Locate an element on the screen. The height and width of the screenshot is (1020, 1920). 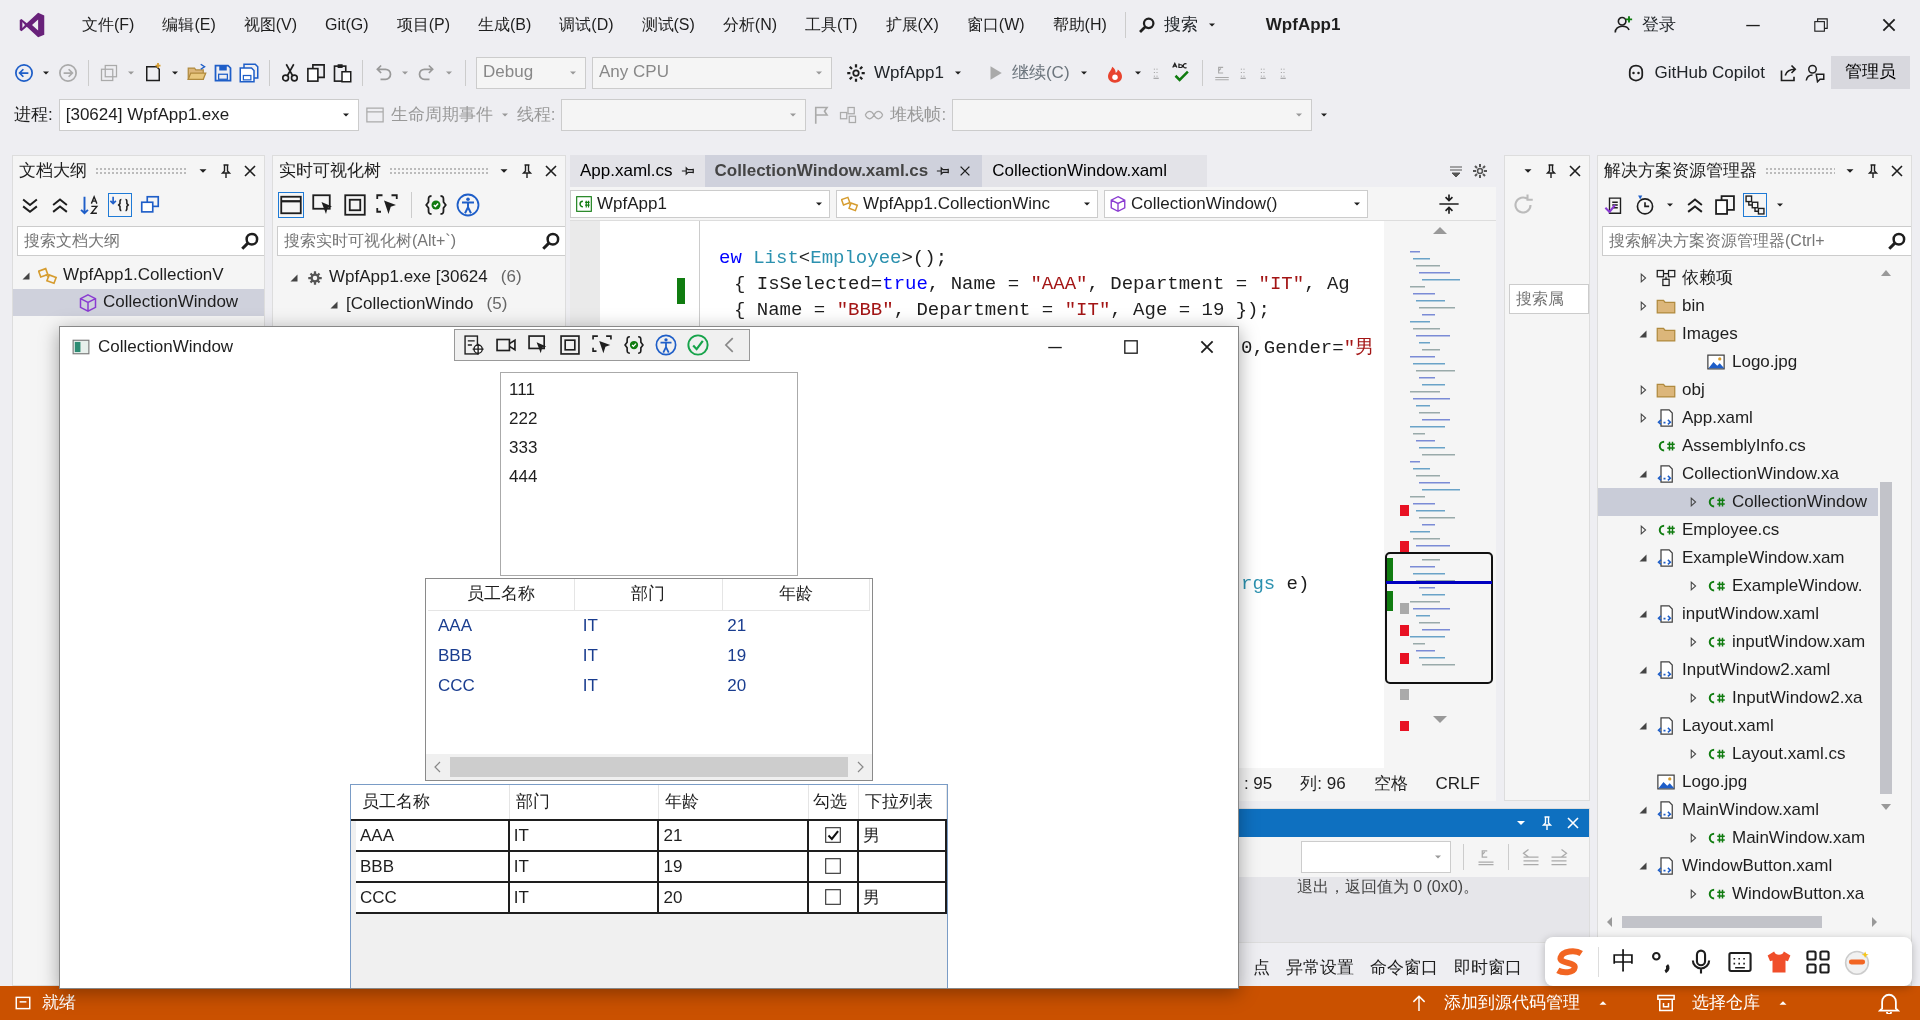
navigation-dropdown: WpfApp1.CollectionWinc is located at coordinates (967, 204).